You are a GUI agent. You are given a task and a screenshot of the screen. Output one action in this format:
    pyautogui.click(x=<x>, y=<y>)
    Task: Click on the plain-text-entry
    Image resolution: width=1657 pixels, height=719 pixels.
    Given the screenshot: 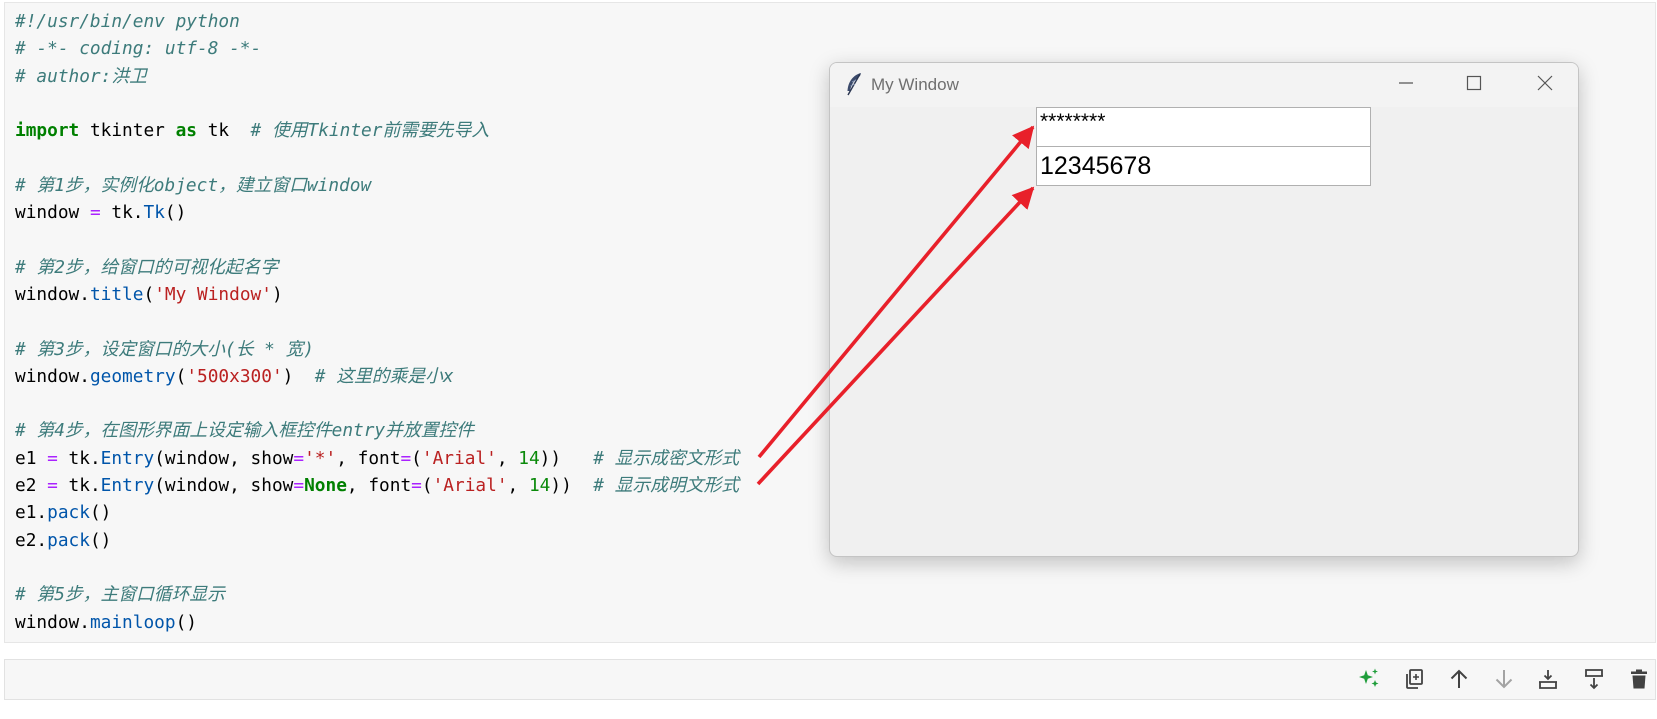 What is the action you would take?
    pyautogui.click(x=1203, y=166)
    